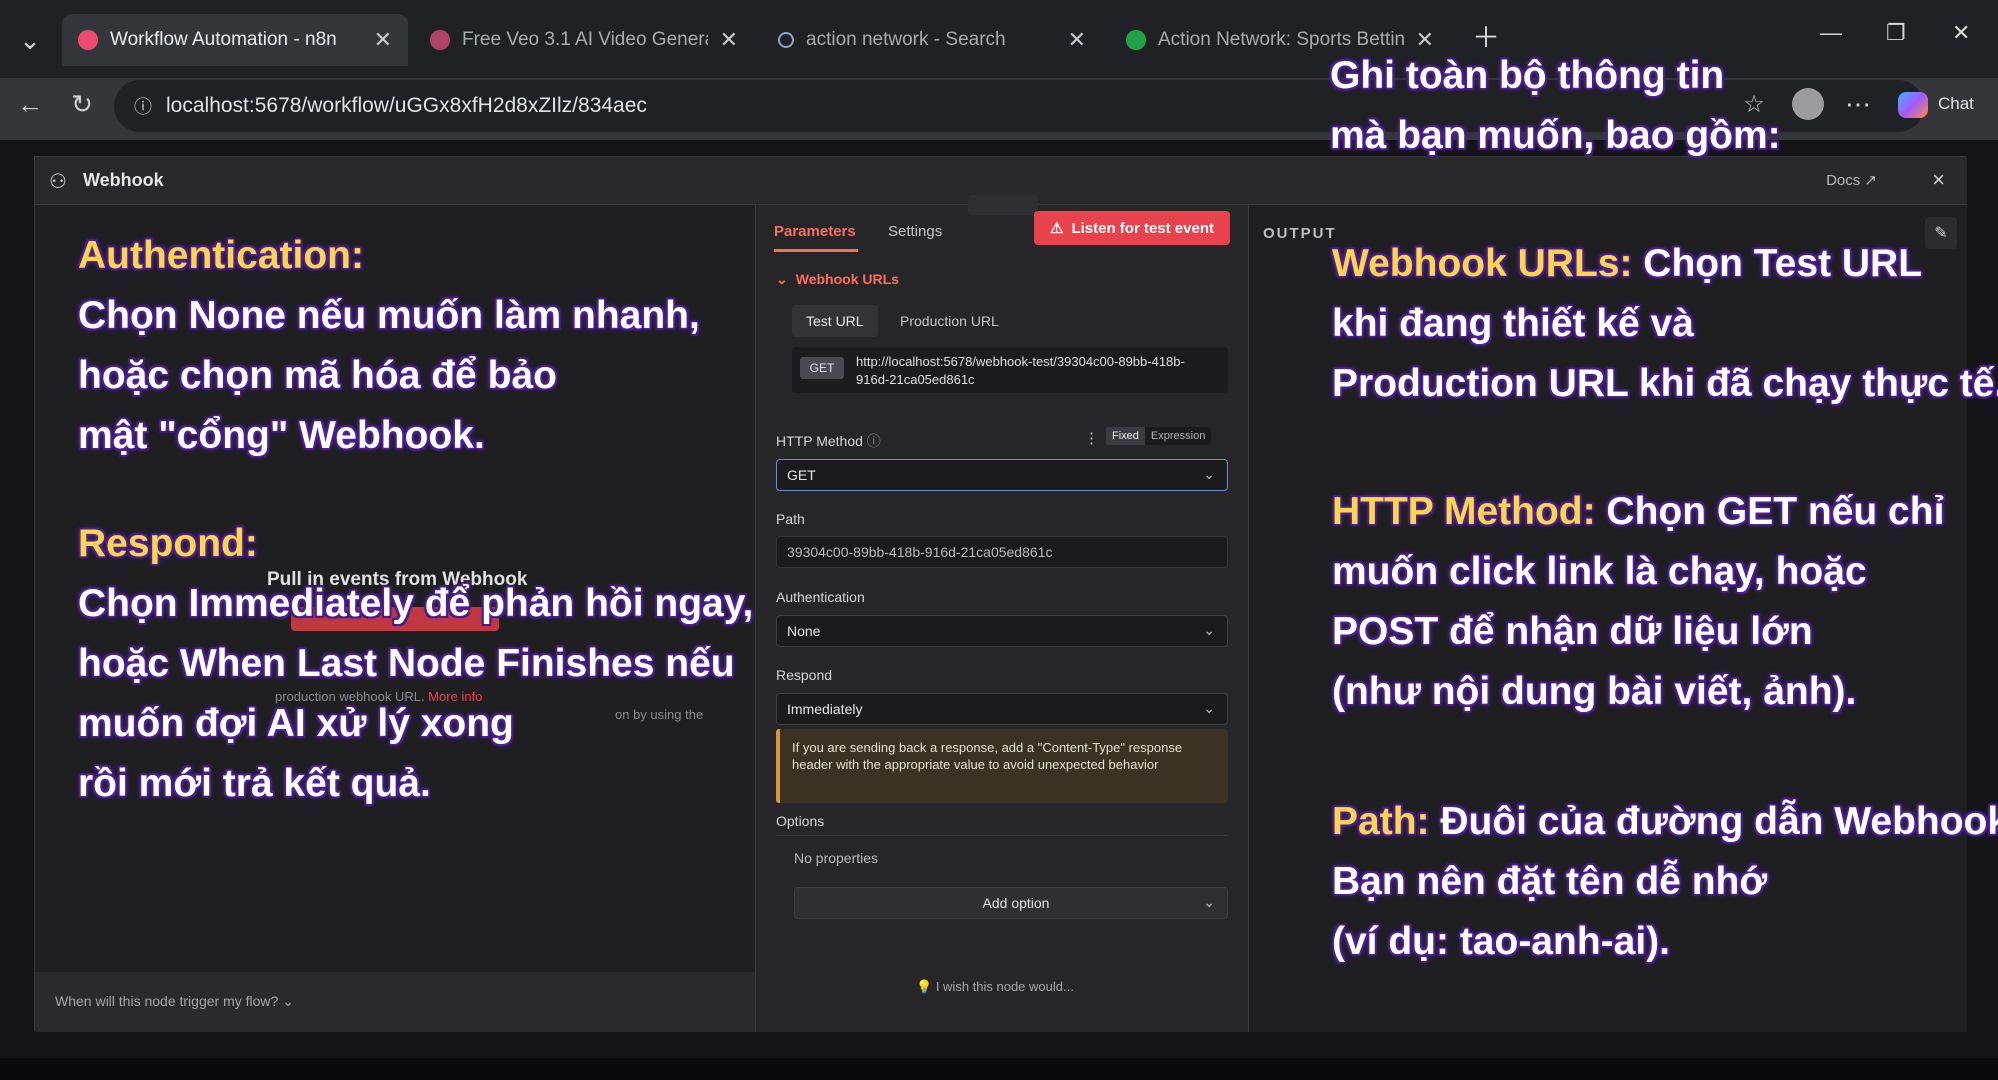 Image resolution: width=1998 pixels, height=1080 pixels. Describe the element at coordinates (906, 39) in the screenshot. I see `tab-title: action network - Search` at that location.